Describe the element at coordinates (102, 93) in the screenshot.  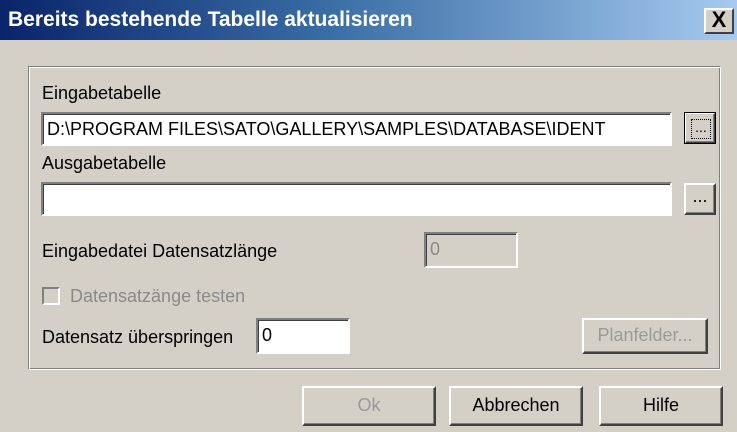
I see `input-table-label: Eingabetabelle` at that location.